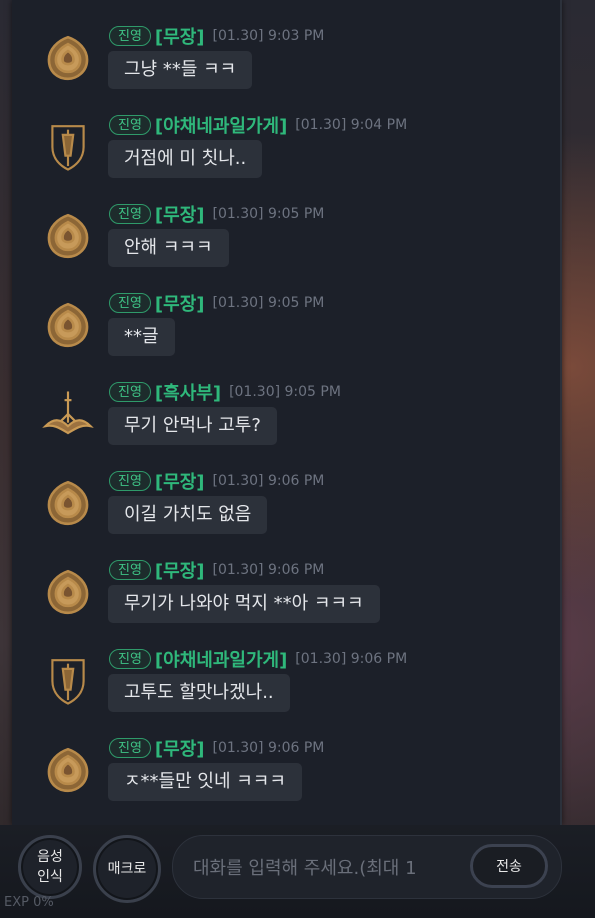 The width and height of the screenshot is (595, 918). I want to click on timestamp: [01.30] 9:04 PM, so click(351, 125).